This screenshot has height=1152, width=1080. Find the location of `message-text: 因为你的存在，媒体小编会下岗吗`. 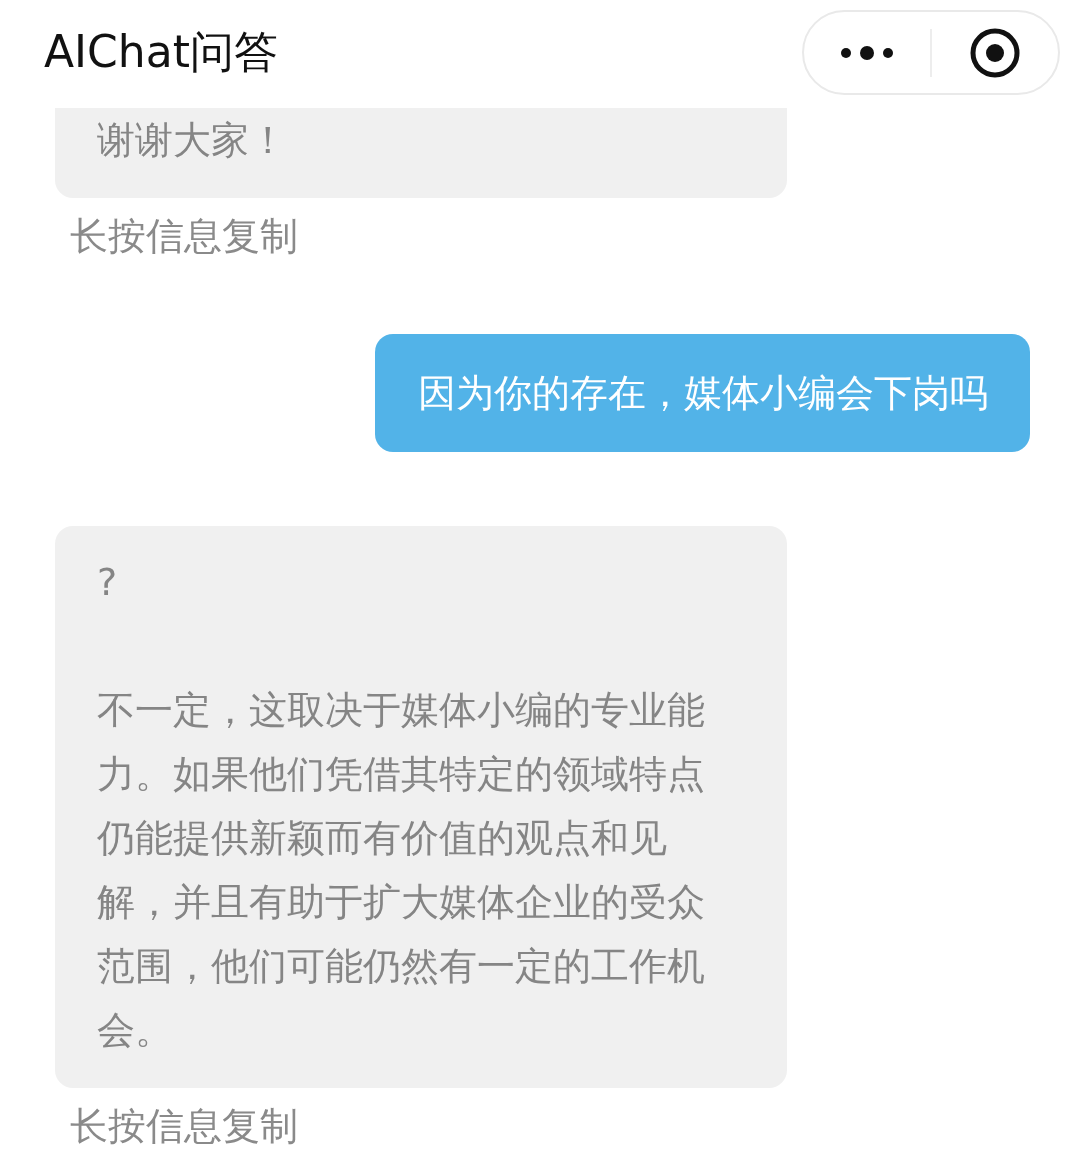

message-text: 因为你的存在，媒体小编会下岗吗 is located at coordinates (703, 393).